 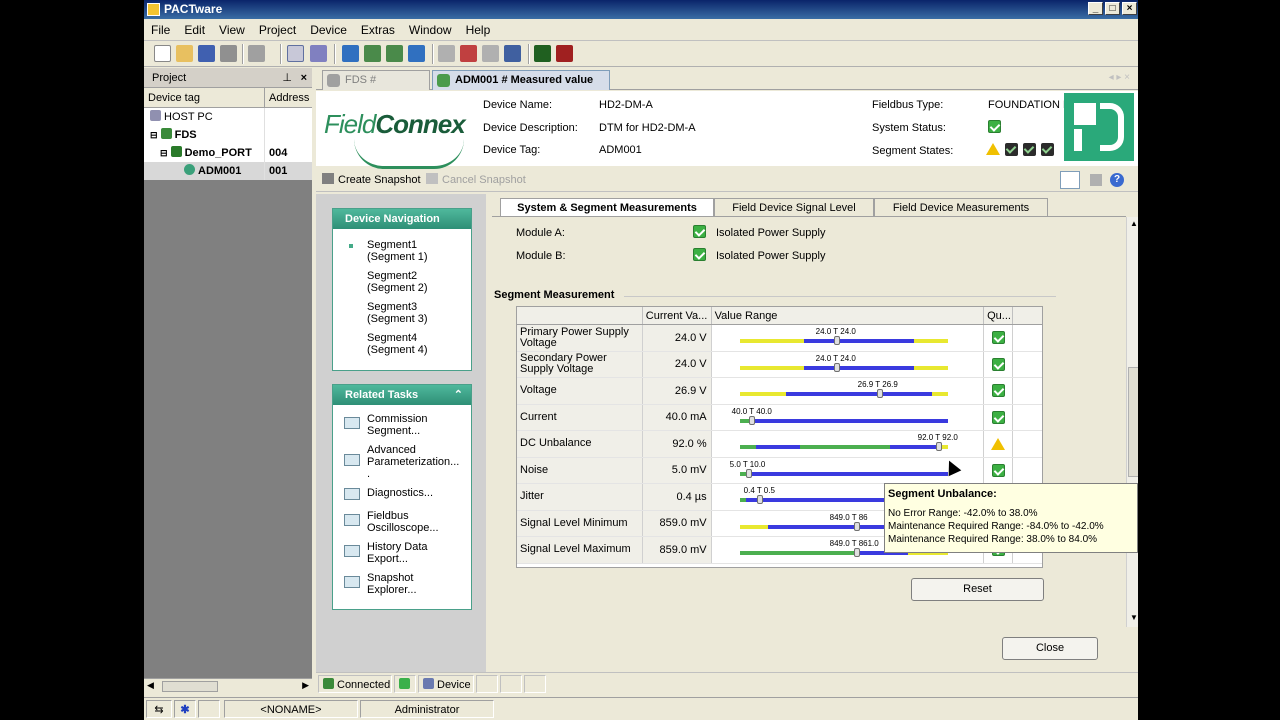 I want to click on value-range-cell: 5.0 T 10.0, so click(x=848, y=470).